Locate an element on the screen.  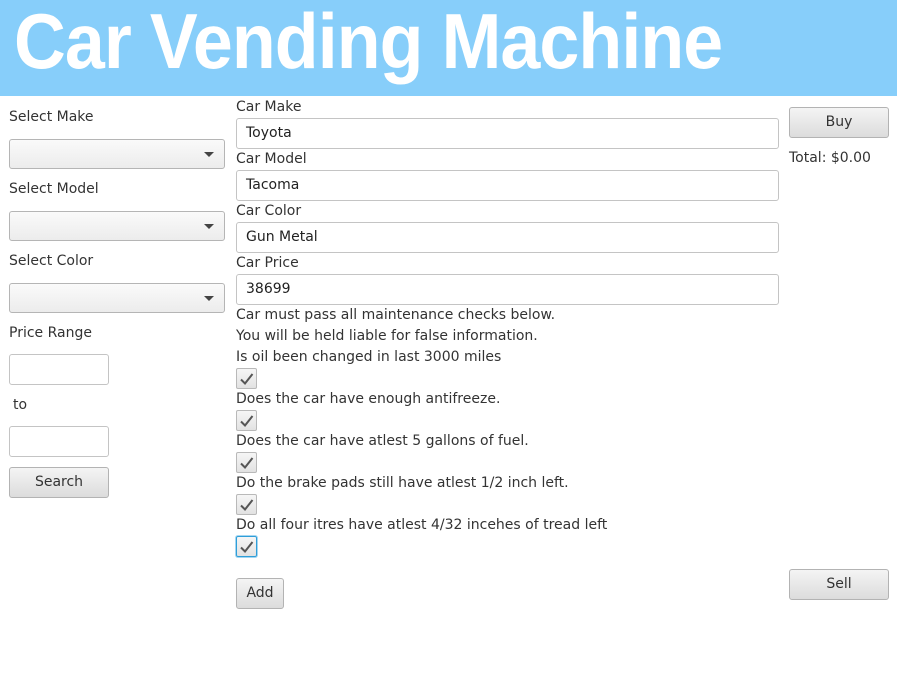
fuel-checkbox is located at coordinates (246, 462).